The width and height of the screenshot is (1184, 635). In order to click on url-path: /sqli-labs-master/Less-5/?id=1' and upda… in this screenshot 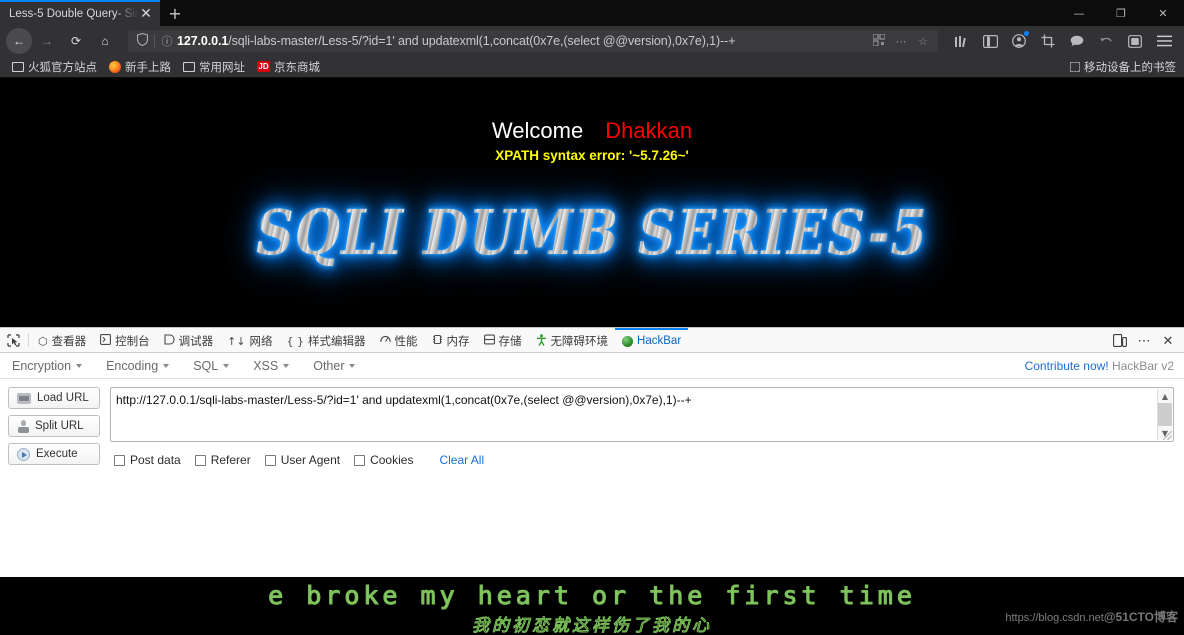, I will do `click(482, 41)`.